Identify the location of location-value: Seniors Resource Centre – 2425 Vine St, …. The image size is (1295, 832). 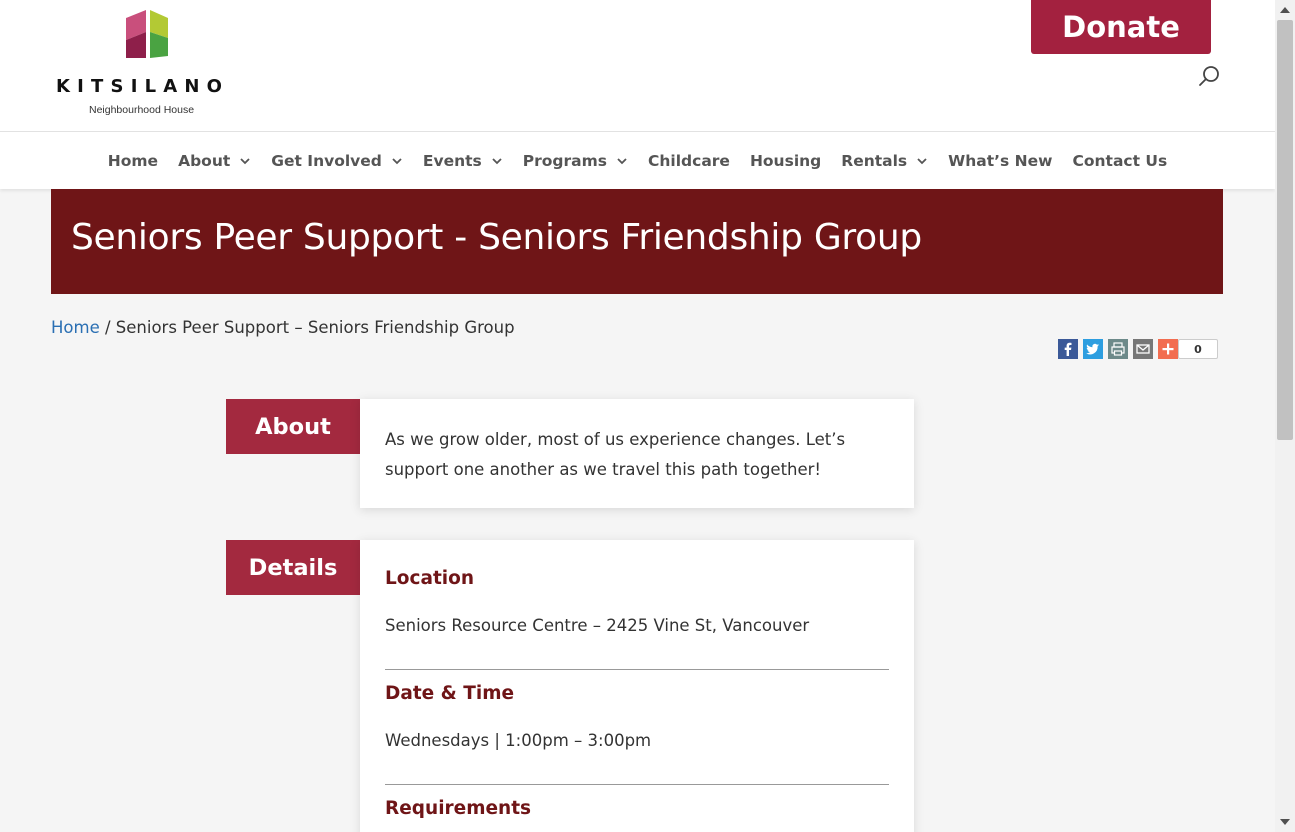
(597, 625).